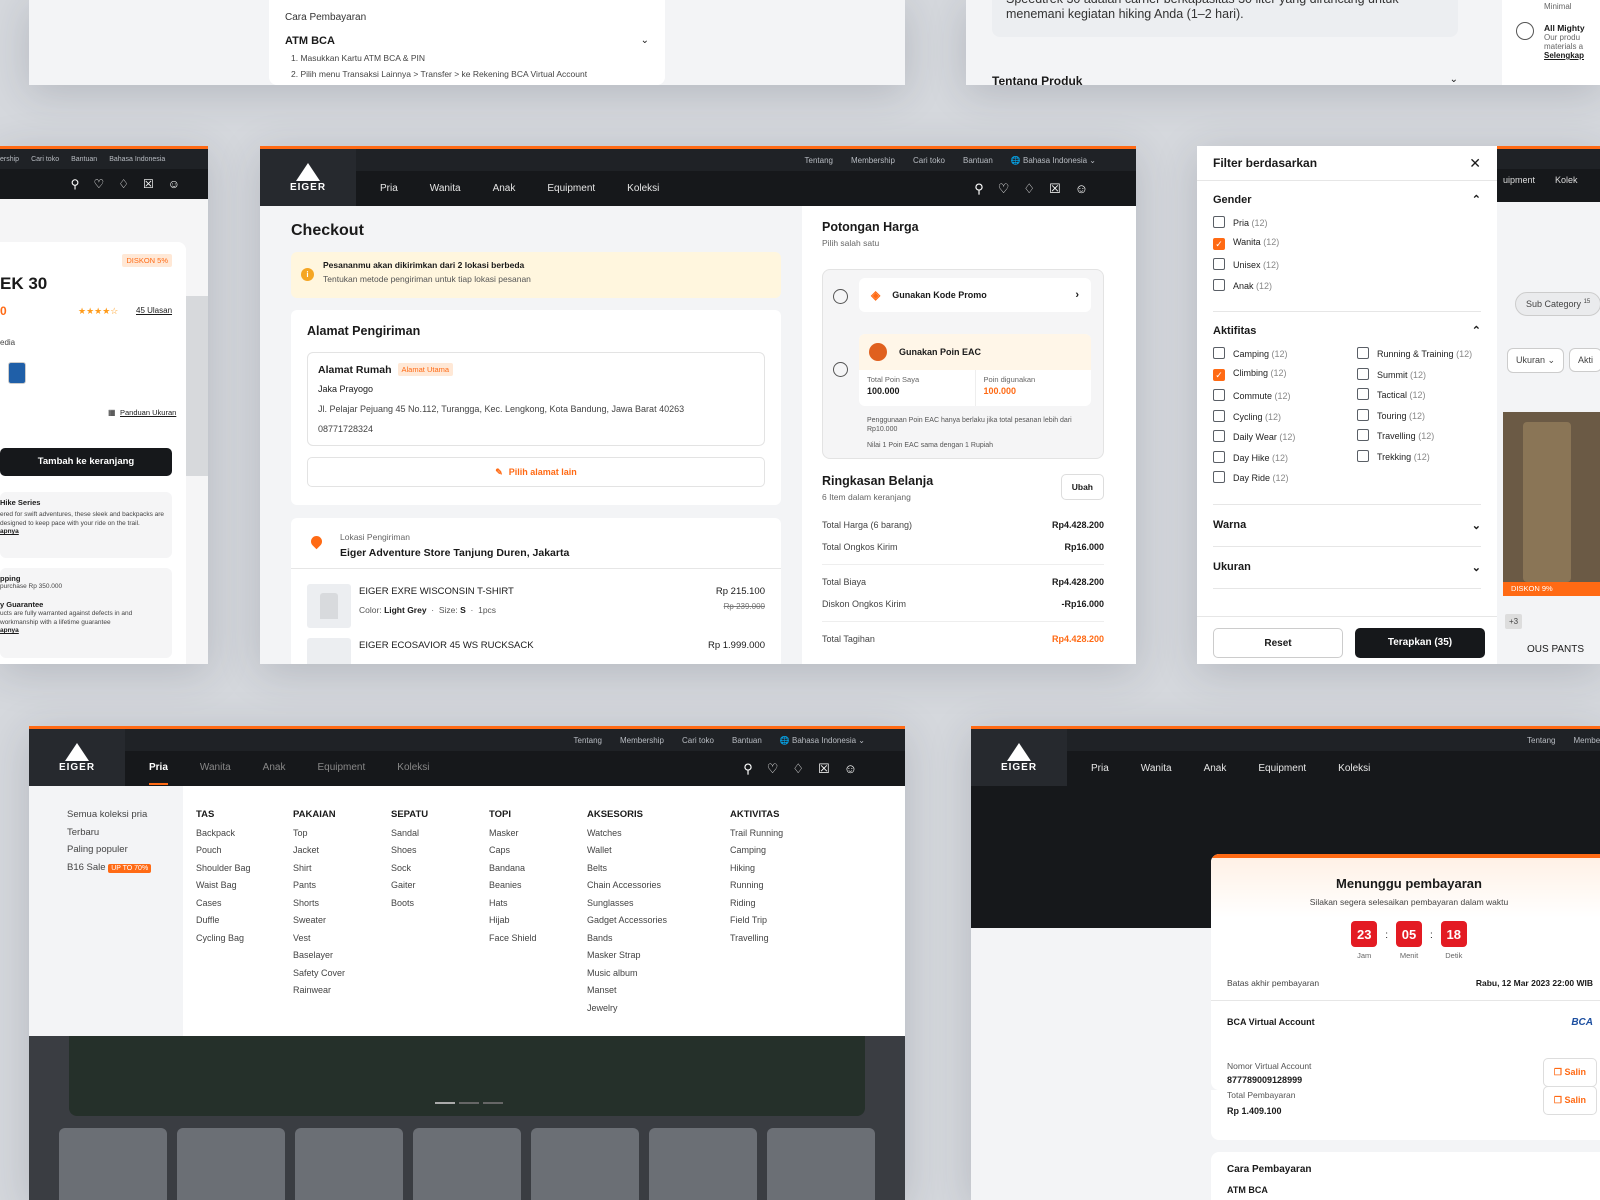 The image size is (1600, 1200). I want to click on megamenu-link: Caps, so click(513, 851).